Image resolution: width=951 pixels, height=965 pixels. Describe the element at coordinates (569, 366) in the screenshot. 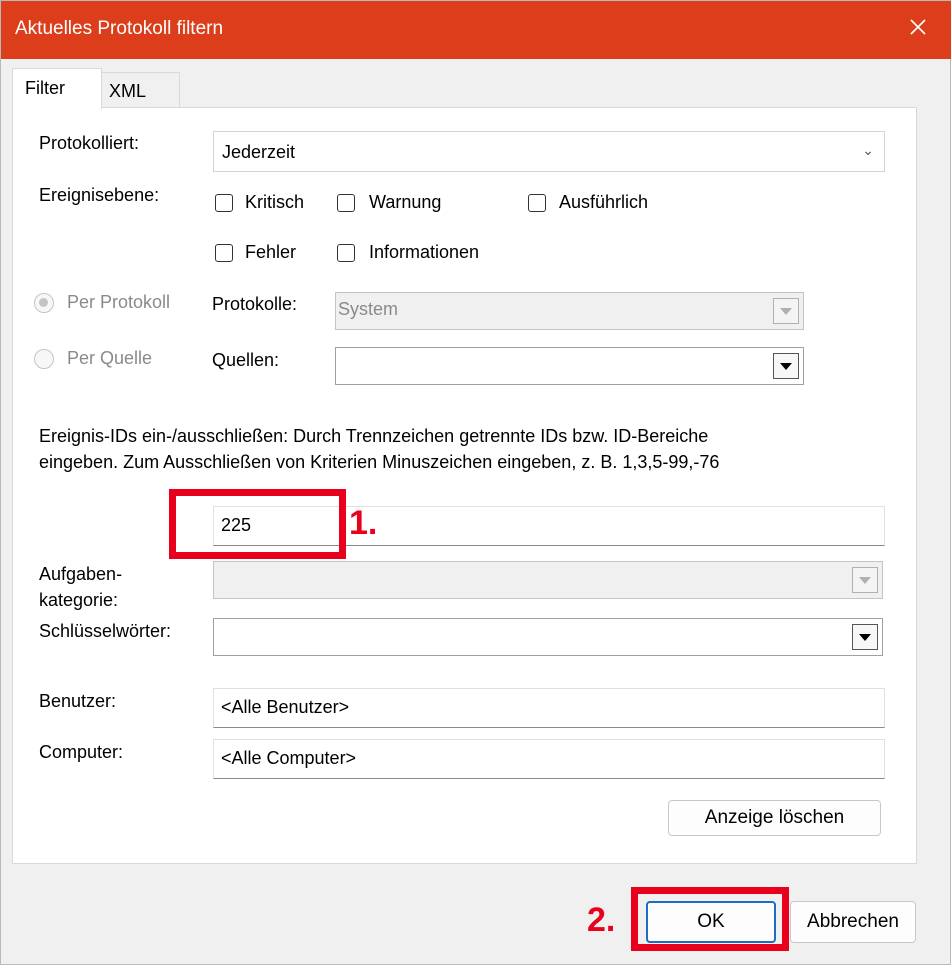

I see `sources-dropdown` at that location.